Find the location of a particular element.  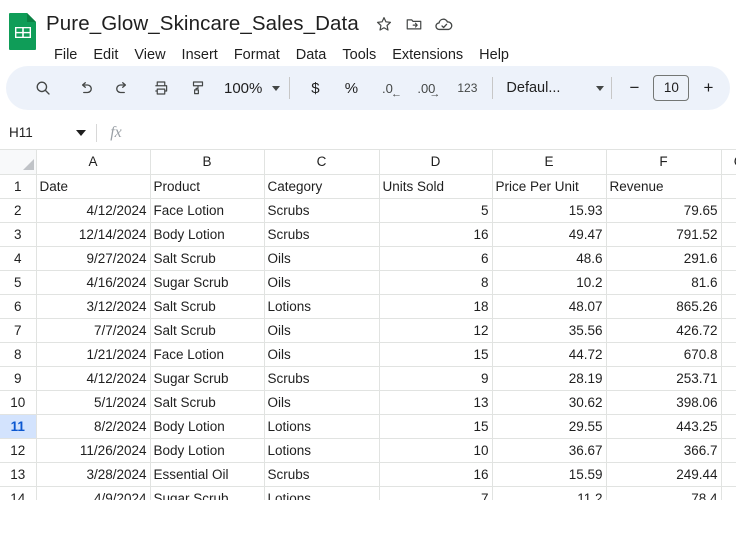

menu-item-help: Help is located at coordinates (494, 55).